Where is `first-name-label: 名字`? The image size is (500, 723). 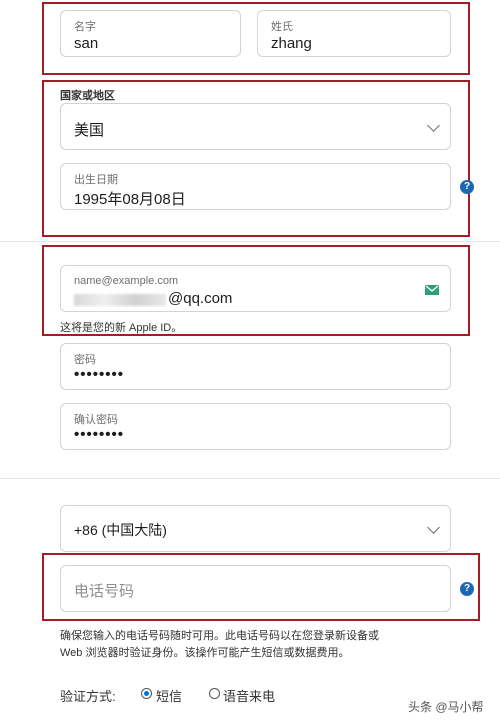 first-name-label: 名字 is located at coordinates (85, 27).